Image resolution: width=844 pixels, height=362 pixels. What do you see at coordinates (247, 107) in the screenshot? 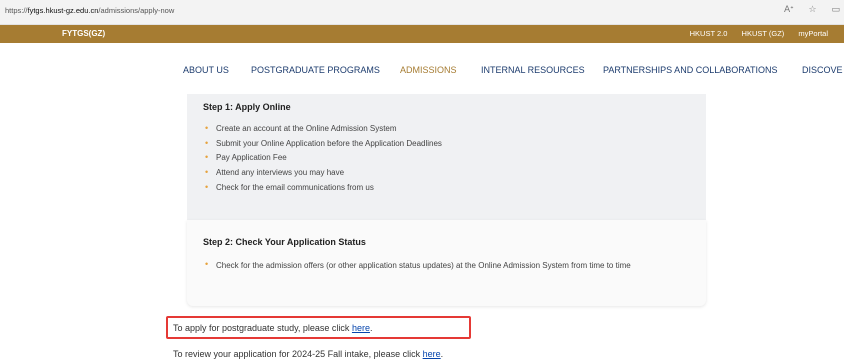
I see `step1-title: Step 1: Apply Online` at bounding box center [247, 107].